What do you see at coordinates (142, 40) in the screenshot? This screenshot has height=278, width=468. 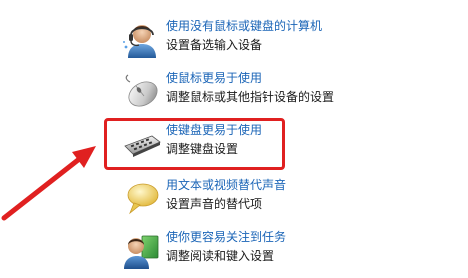 I see `user-with-headset-icon` at bounding box center [142, 40].